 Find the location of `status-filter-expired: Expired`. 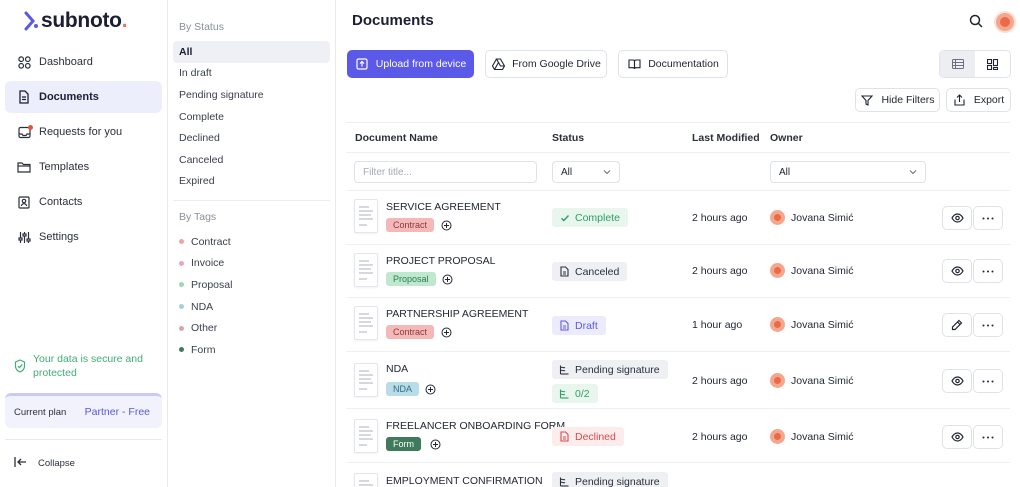

status-filter-expired: Expired is located at coordinates (251, 182).